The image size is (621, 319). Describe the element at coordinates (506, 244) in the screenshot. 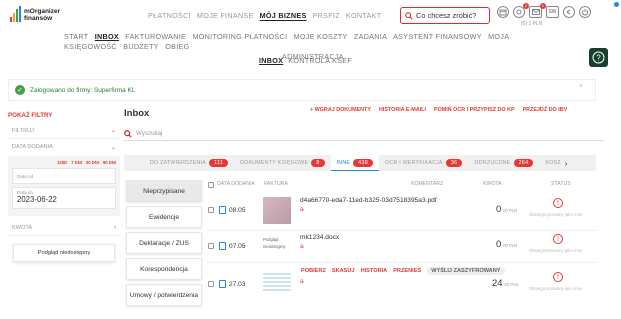

I see `row-amount: 0 00 PLN` at that location.